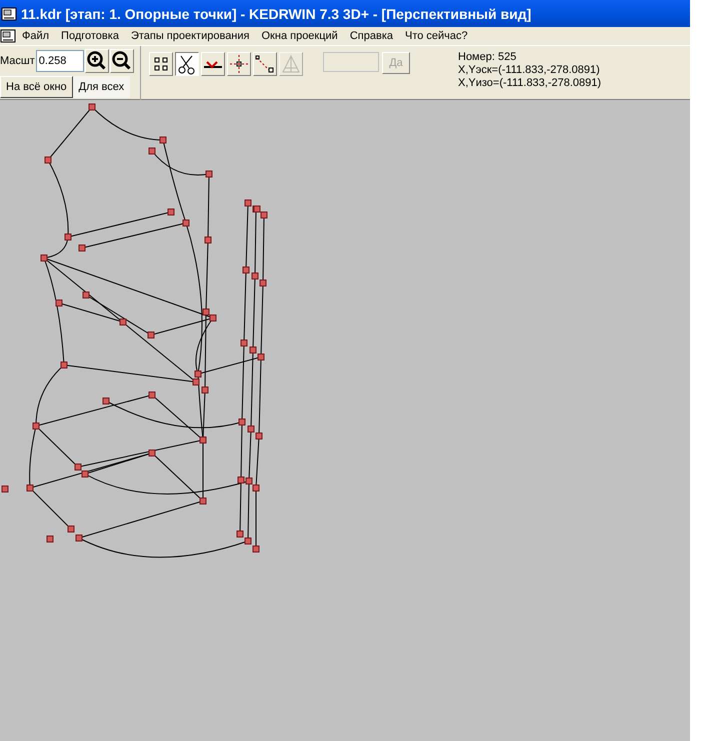 The image size is (720, 741). Describe the element at coordinates (529, 70) in the screenshot. I see `info-text: X,Yэск=(-111.833,-278.0891)` at that location.